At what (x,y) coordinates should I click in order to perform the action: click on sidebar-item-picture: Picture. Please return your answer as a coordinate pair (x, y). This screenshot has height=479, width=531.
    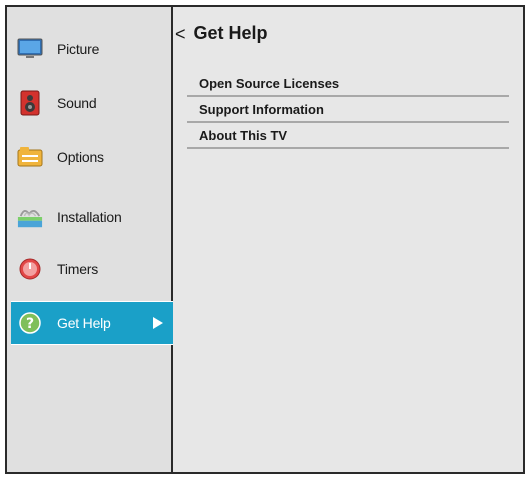
    Looking at the image, I should click on (92, 49).